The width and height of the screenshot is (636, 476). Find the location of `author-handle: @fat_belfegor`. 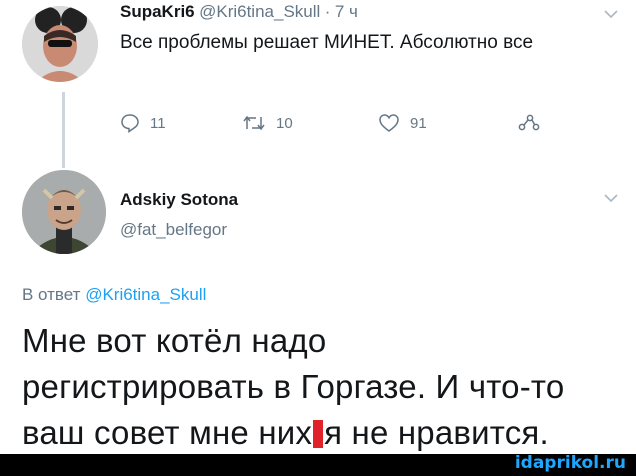

author-handle: @fat_belfegor is located at coordinates (173, 230).